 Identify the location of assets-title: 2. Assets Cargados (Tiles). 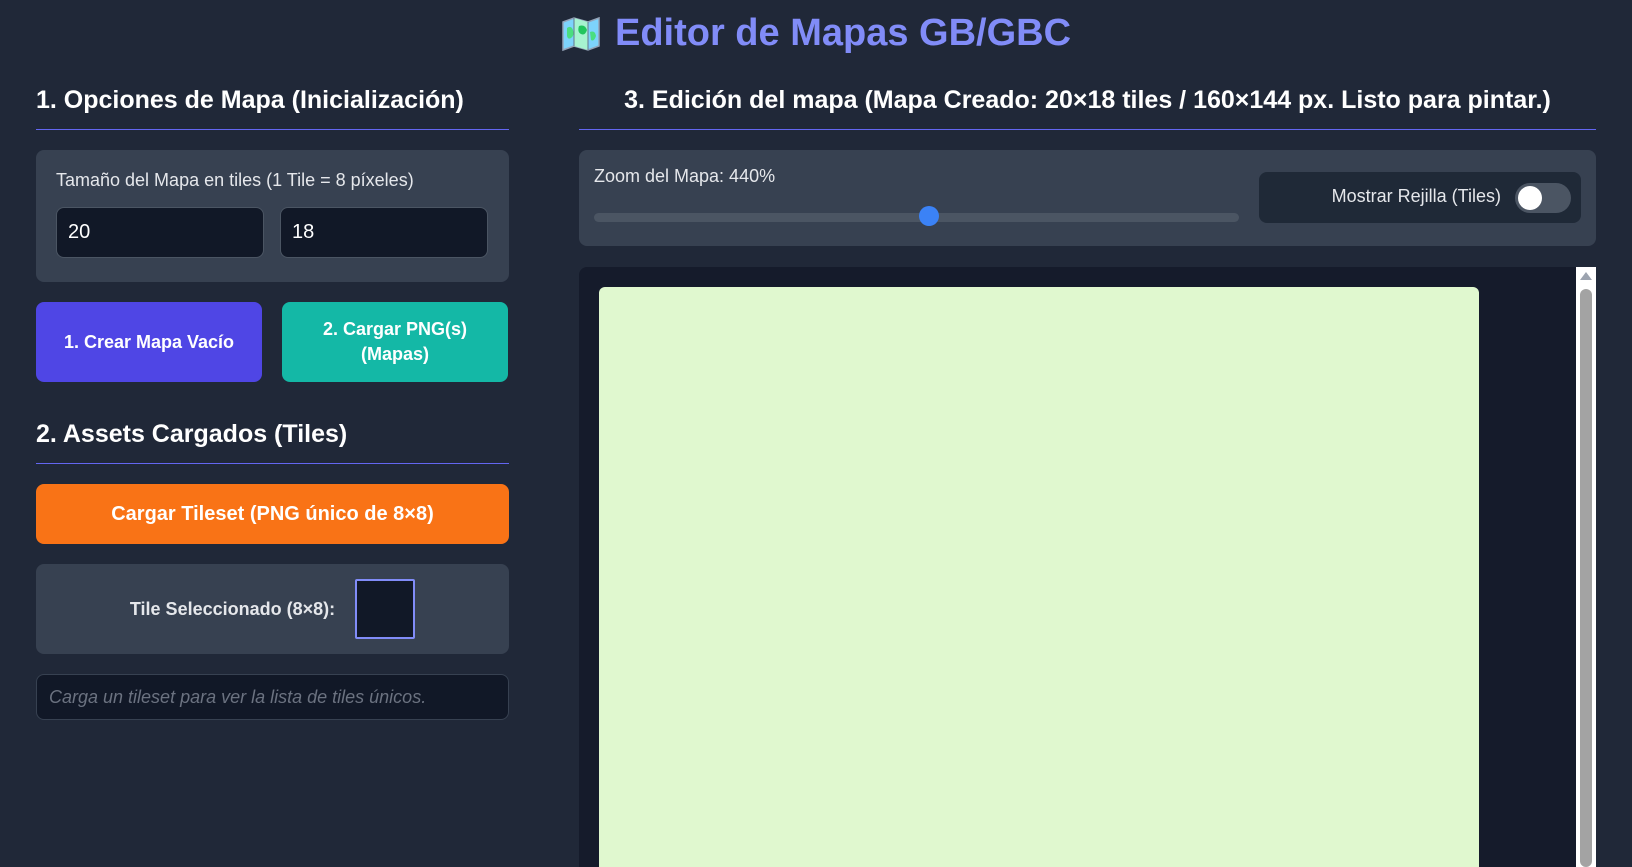
(272, 442).